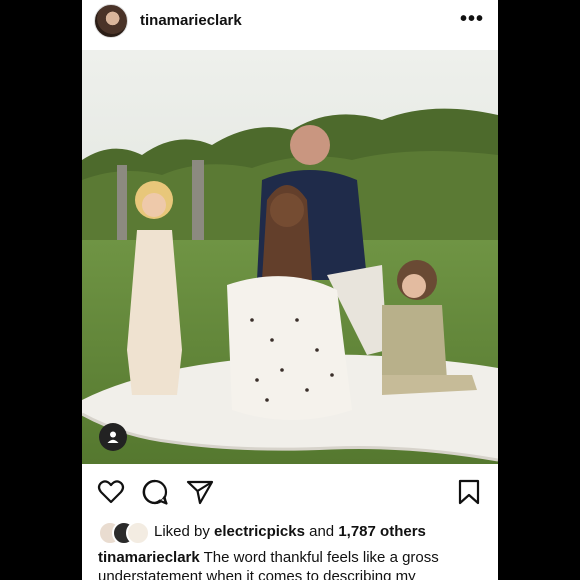  What do you see at coordinates (191, 20) in the screenshot?
I see `post-username: tinamarieclark` at bounding box center [191, 20].